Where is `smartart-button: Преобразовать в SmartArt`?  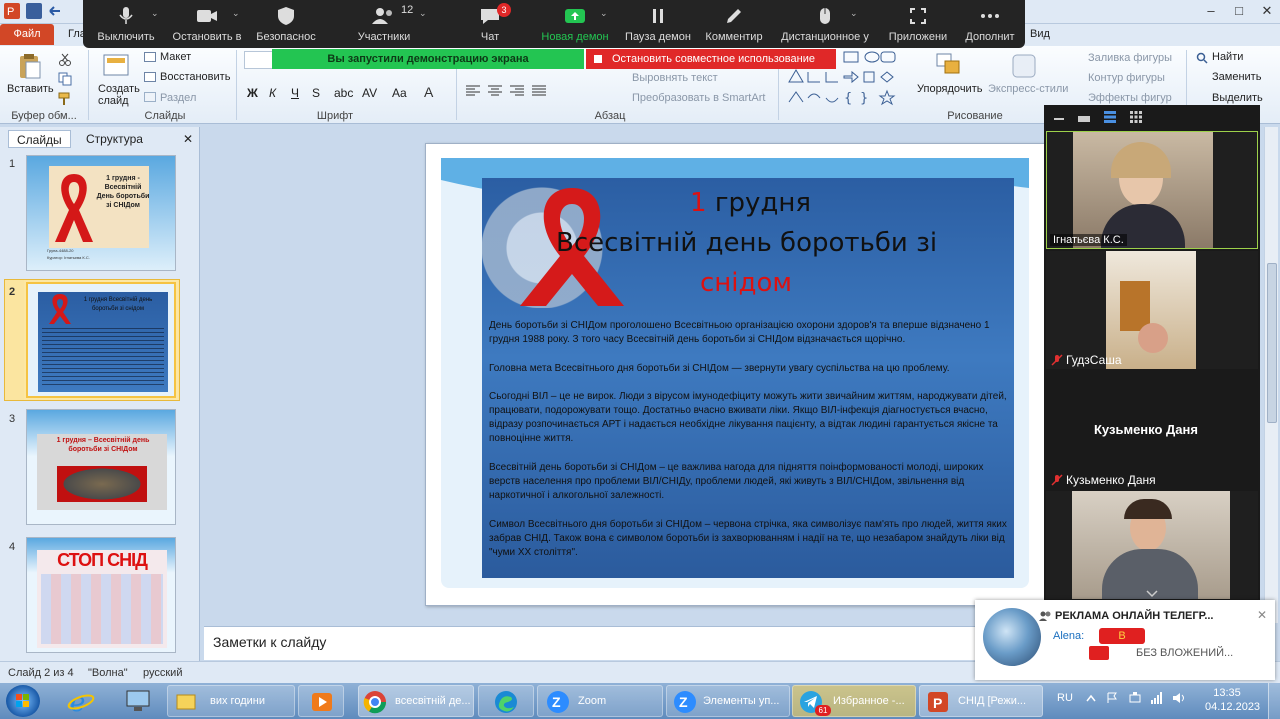 smartart-button: Преобразовать в SmartArt is located at coordinates (698, 98).